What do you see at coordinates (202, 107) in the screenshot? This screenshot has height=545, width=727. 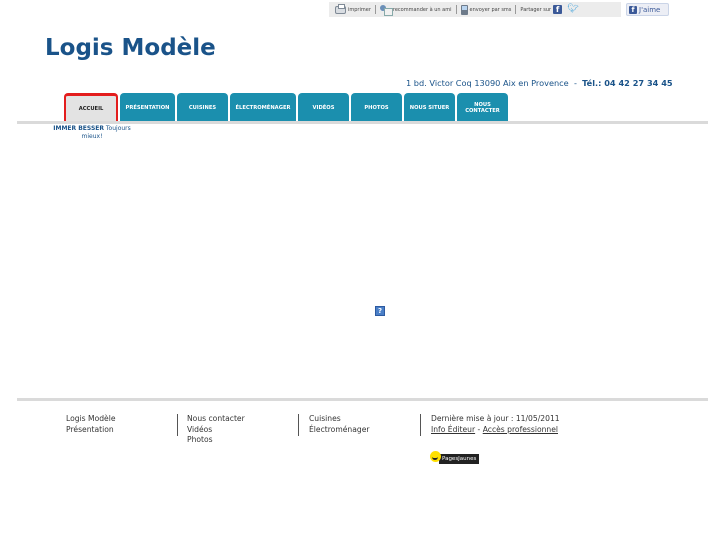 I see `tab-cuisines: Cuisines` at bounding box center [202, 107].